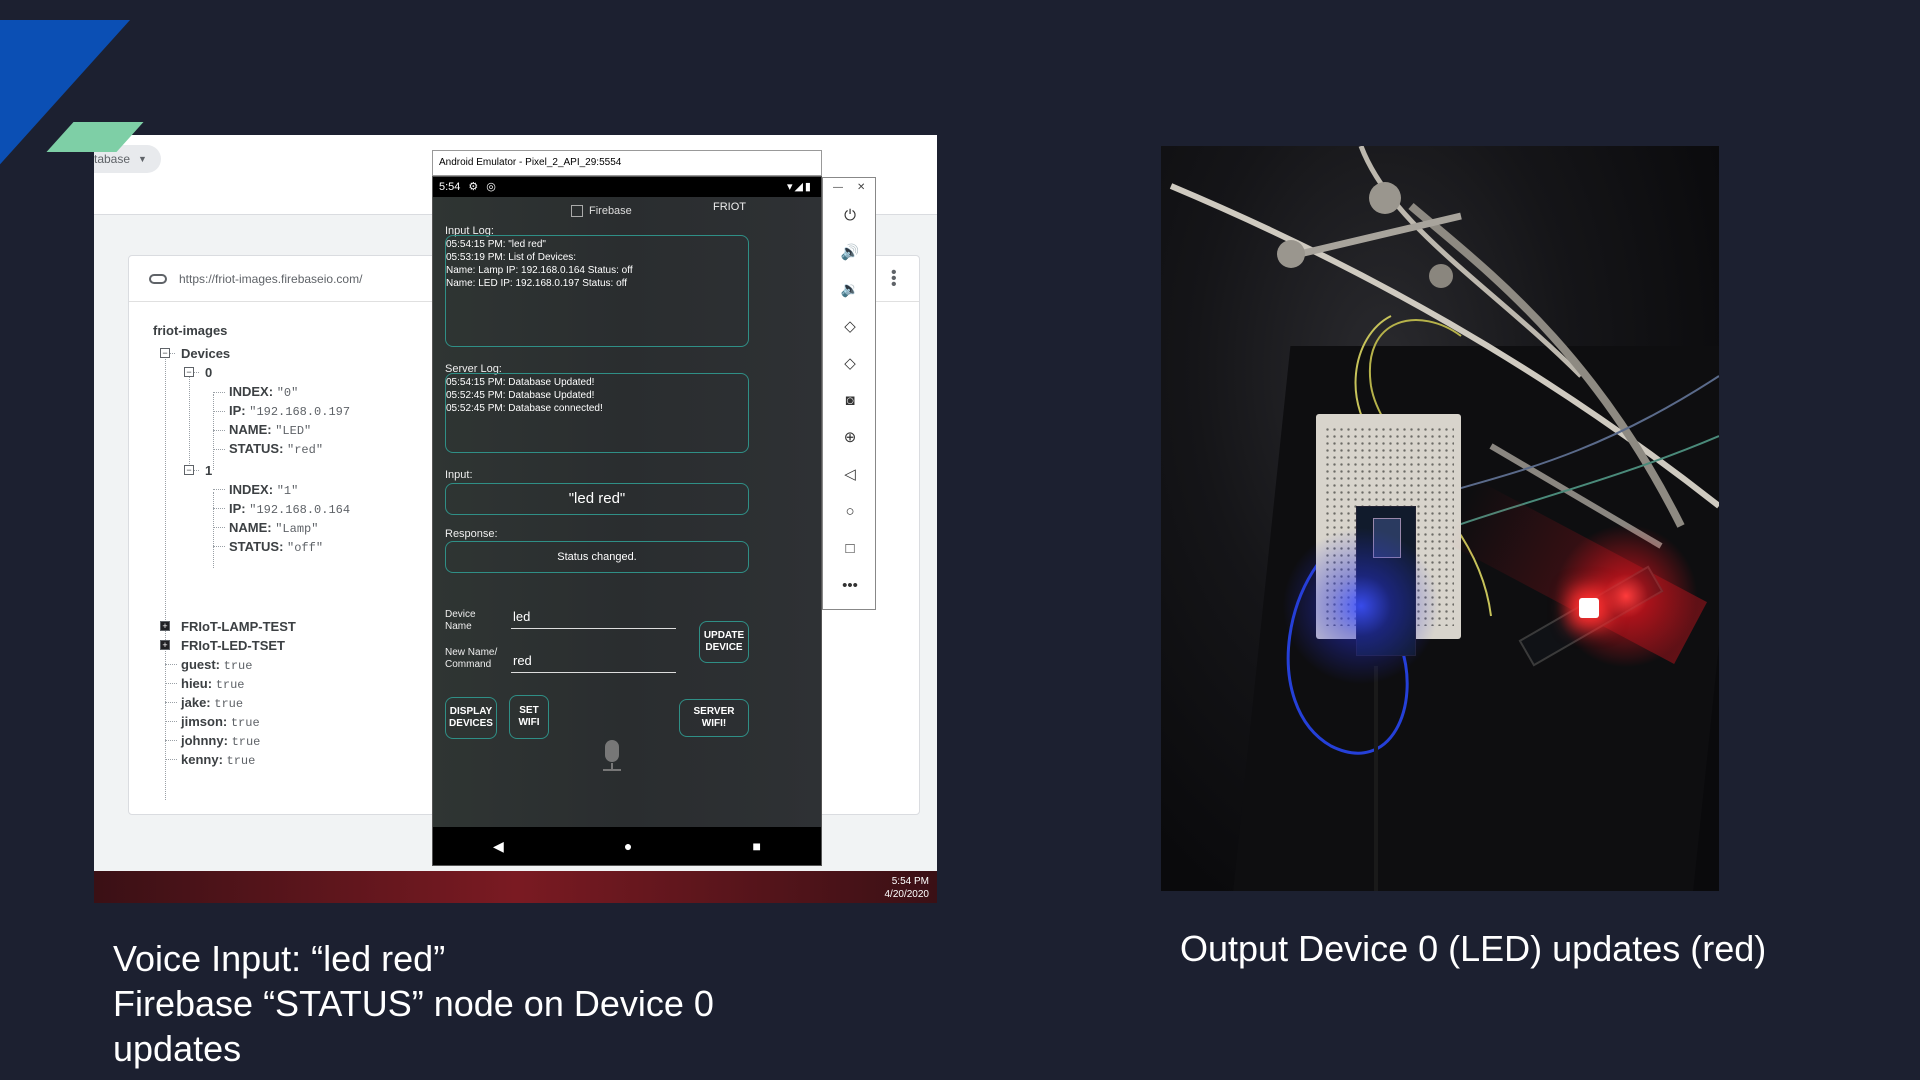  I want to click on response-label: Response:, so click(471, 534).